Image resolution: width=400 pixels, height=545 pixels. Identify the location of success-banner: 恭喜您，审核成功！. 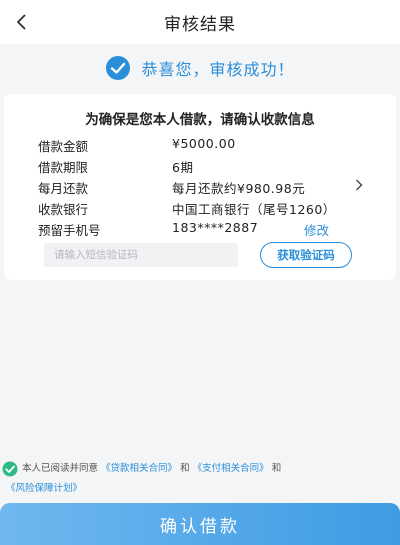
(200, 68).